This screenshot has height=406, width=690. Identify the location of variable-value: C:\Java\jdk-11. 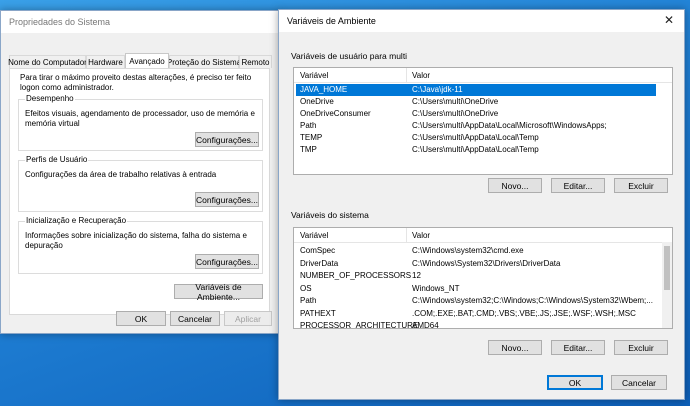
(437, 89).